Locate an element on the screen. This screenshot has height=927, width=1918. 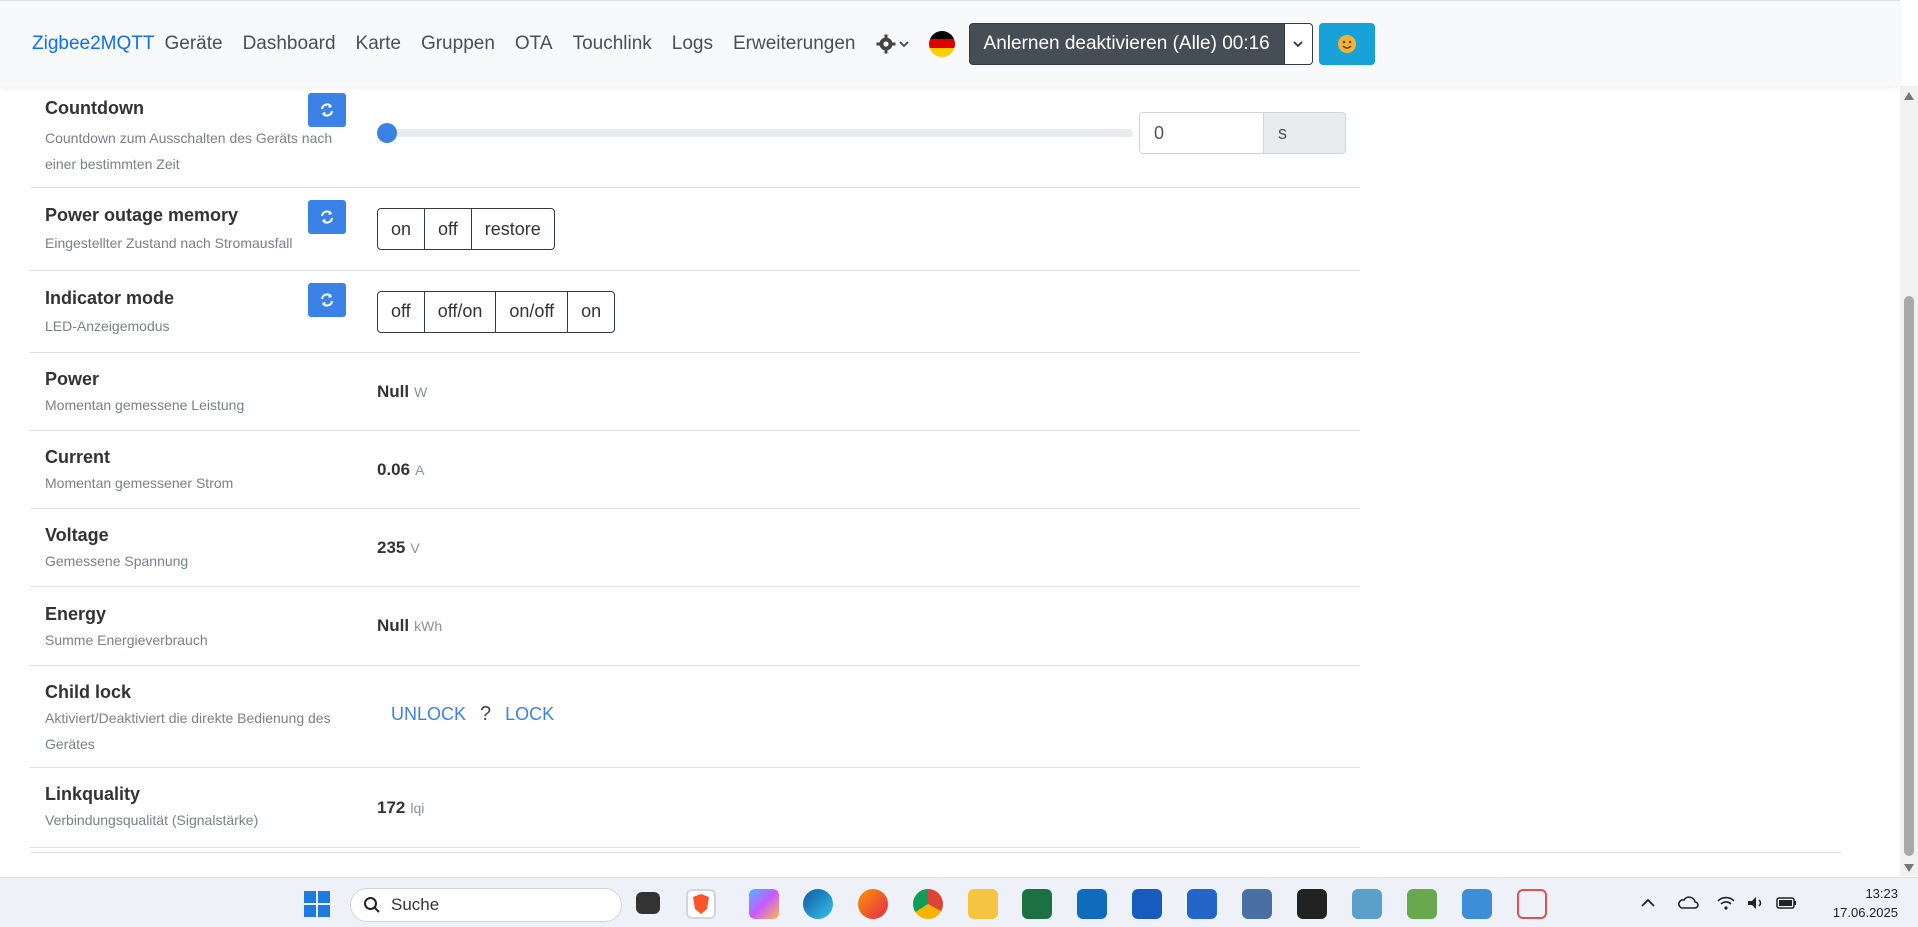
slider-thumb is located at coordinates (387, 133).